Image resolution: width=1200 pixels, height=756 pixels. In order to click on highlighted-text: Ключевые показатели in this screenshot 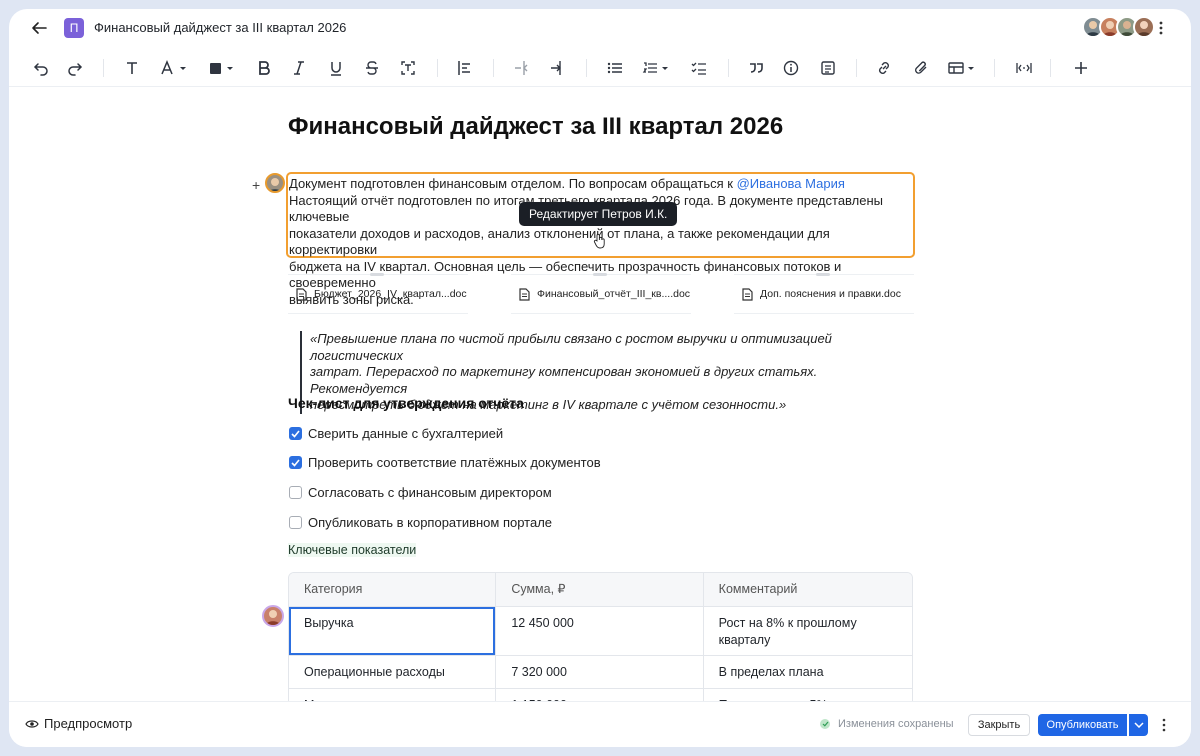, I will do `click(352, 550)`.